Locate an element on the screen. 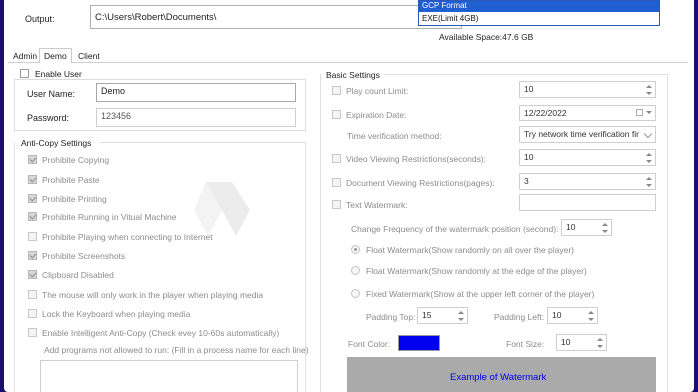 The height and width of the screenshot is (392, 698). tab-admin: Admin is located at coordinates (25, 55).